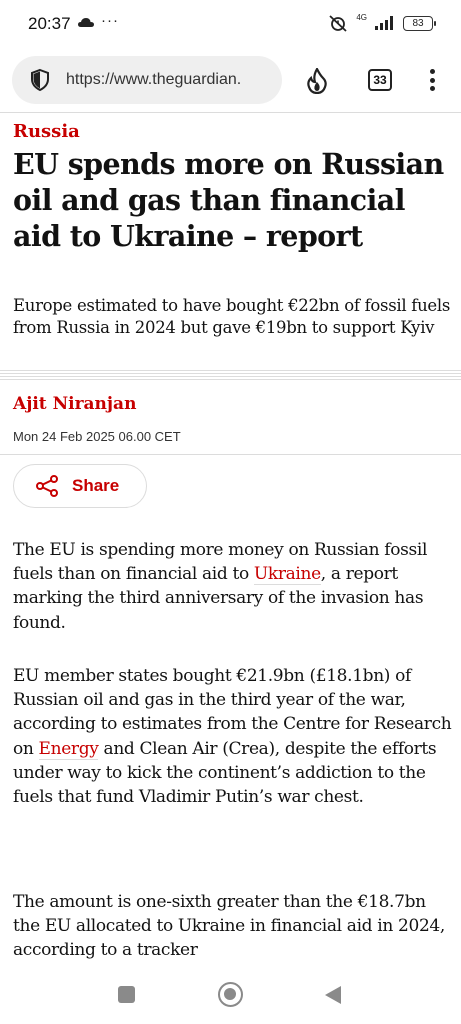 Image resolution: width=461 pixels, height=1024 pixels. I want to click on browser-toolbar: https://www.theguardian. 33, so click(230, 80).